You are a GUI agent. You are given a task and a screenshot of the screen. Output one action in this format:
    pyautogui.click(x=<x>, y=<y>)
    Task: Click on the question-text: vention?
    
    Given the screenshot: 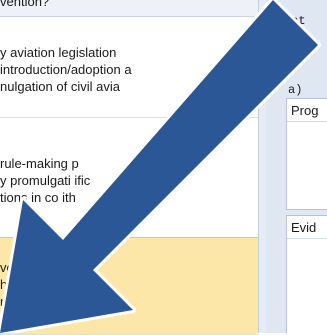 What is the action you would take?
    pyautogui.click(x=25, y=4)
    